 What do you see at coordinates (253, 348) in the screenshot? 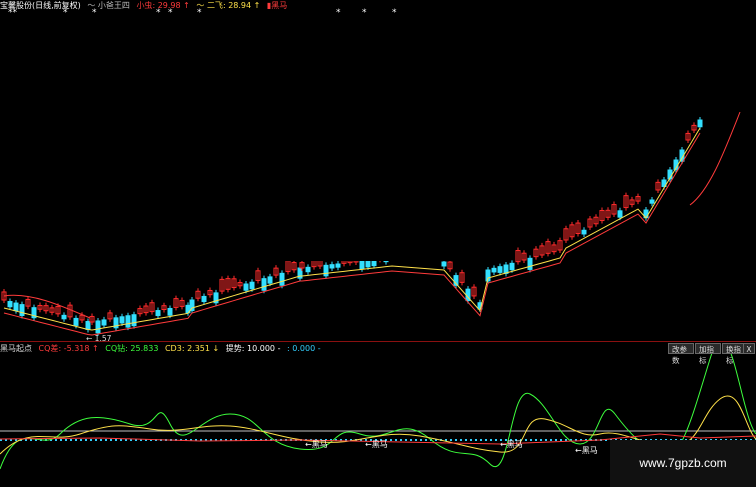
I see `tip-value: 提势: 10.000 -` at bounding box center [253, 348].